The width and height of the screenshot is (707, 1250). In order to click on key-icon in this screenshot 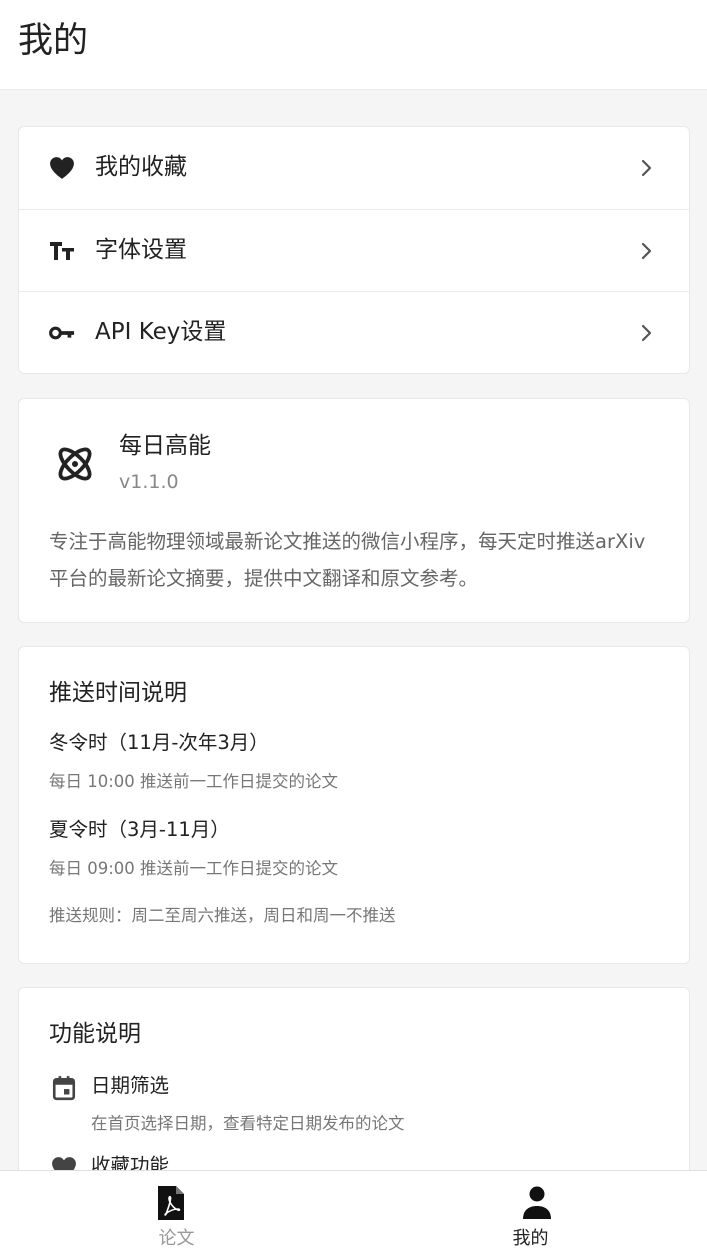, I will do `click(62, 333)`.